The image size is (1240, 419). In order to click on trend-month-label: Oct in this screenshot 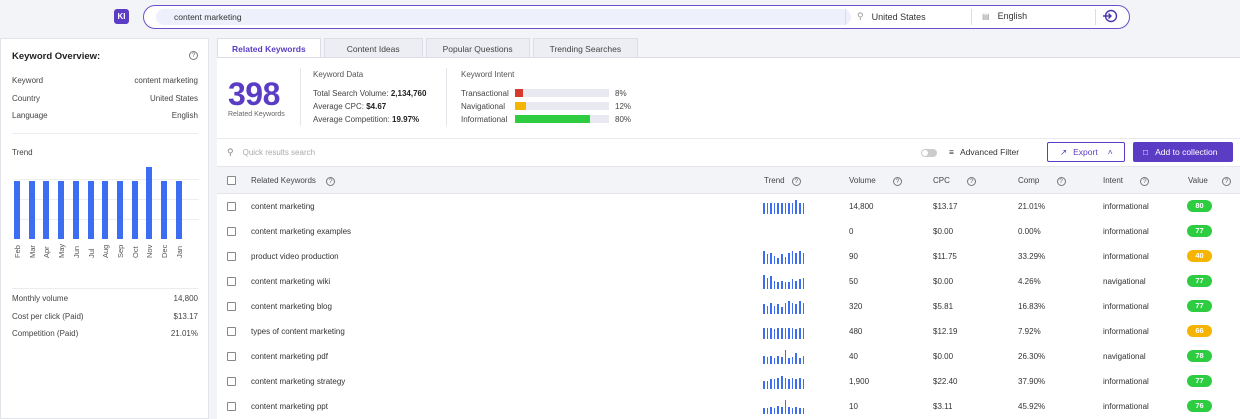, I will do `click(135, 252)`.